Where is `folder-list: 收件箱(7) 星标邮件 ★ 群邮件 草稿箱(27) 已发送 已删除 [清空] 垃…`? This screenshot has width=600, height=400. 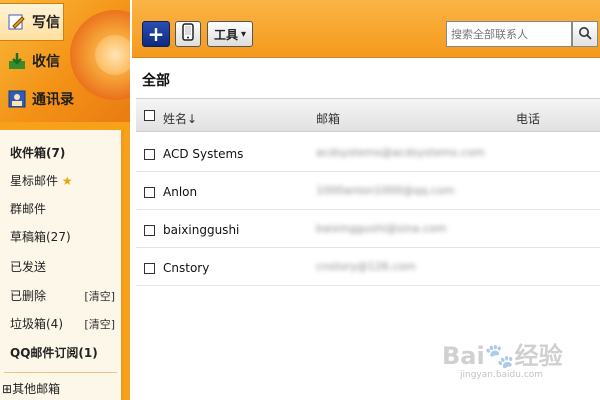 folder-list: 收件箱(7) 星标邮件 ★ 群邮件 草稿箱(27) 已发送 已删除 [清空] 垃… is located at coordinates (62, 265).